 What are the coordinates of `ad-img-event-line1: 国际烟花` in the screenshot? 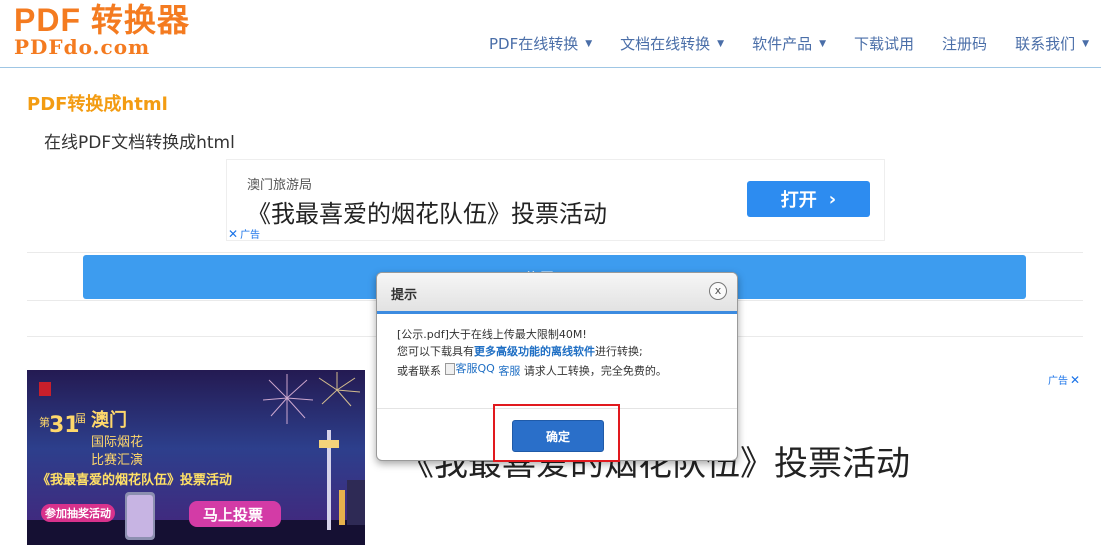 It's located at (117, 442).